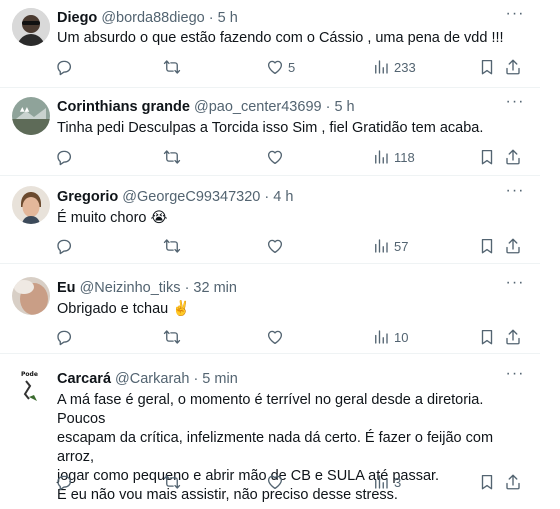  Describe the element at coordinates (130, 288) in the screenshot. I see `author-handle: @Neizinho_tiks` at that location.